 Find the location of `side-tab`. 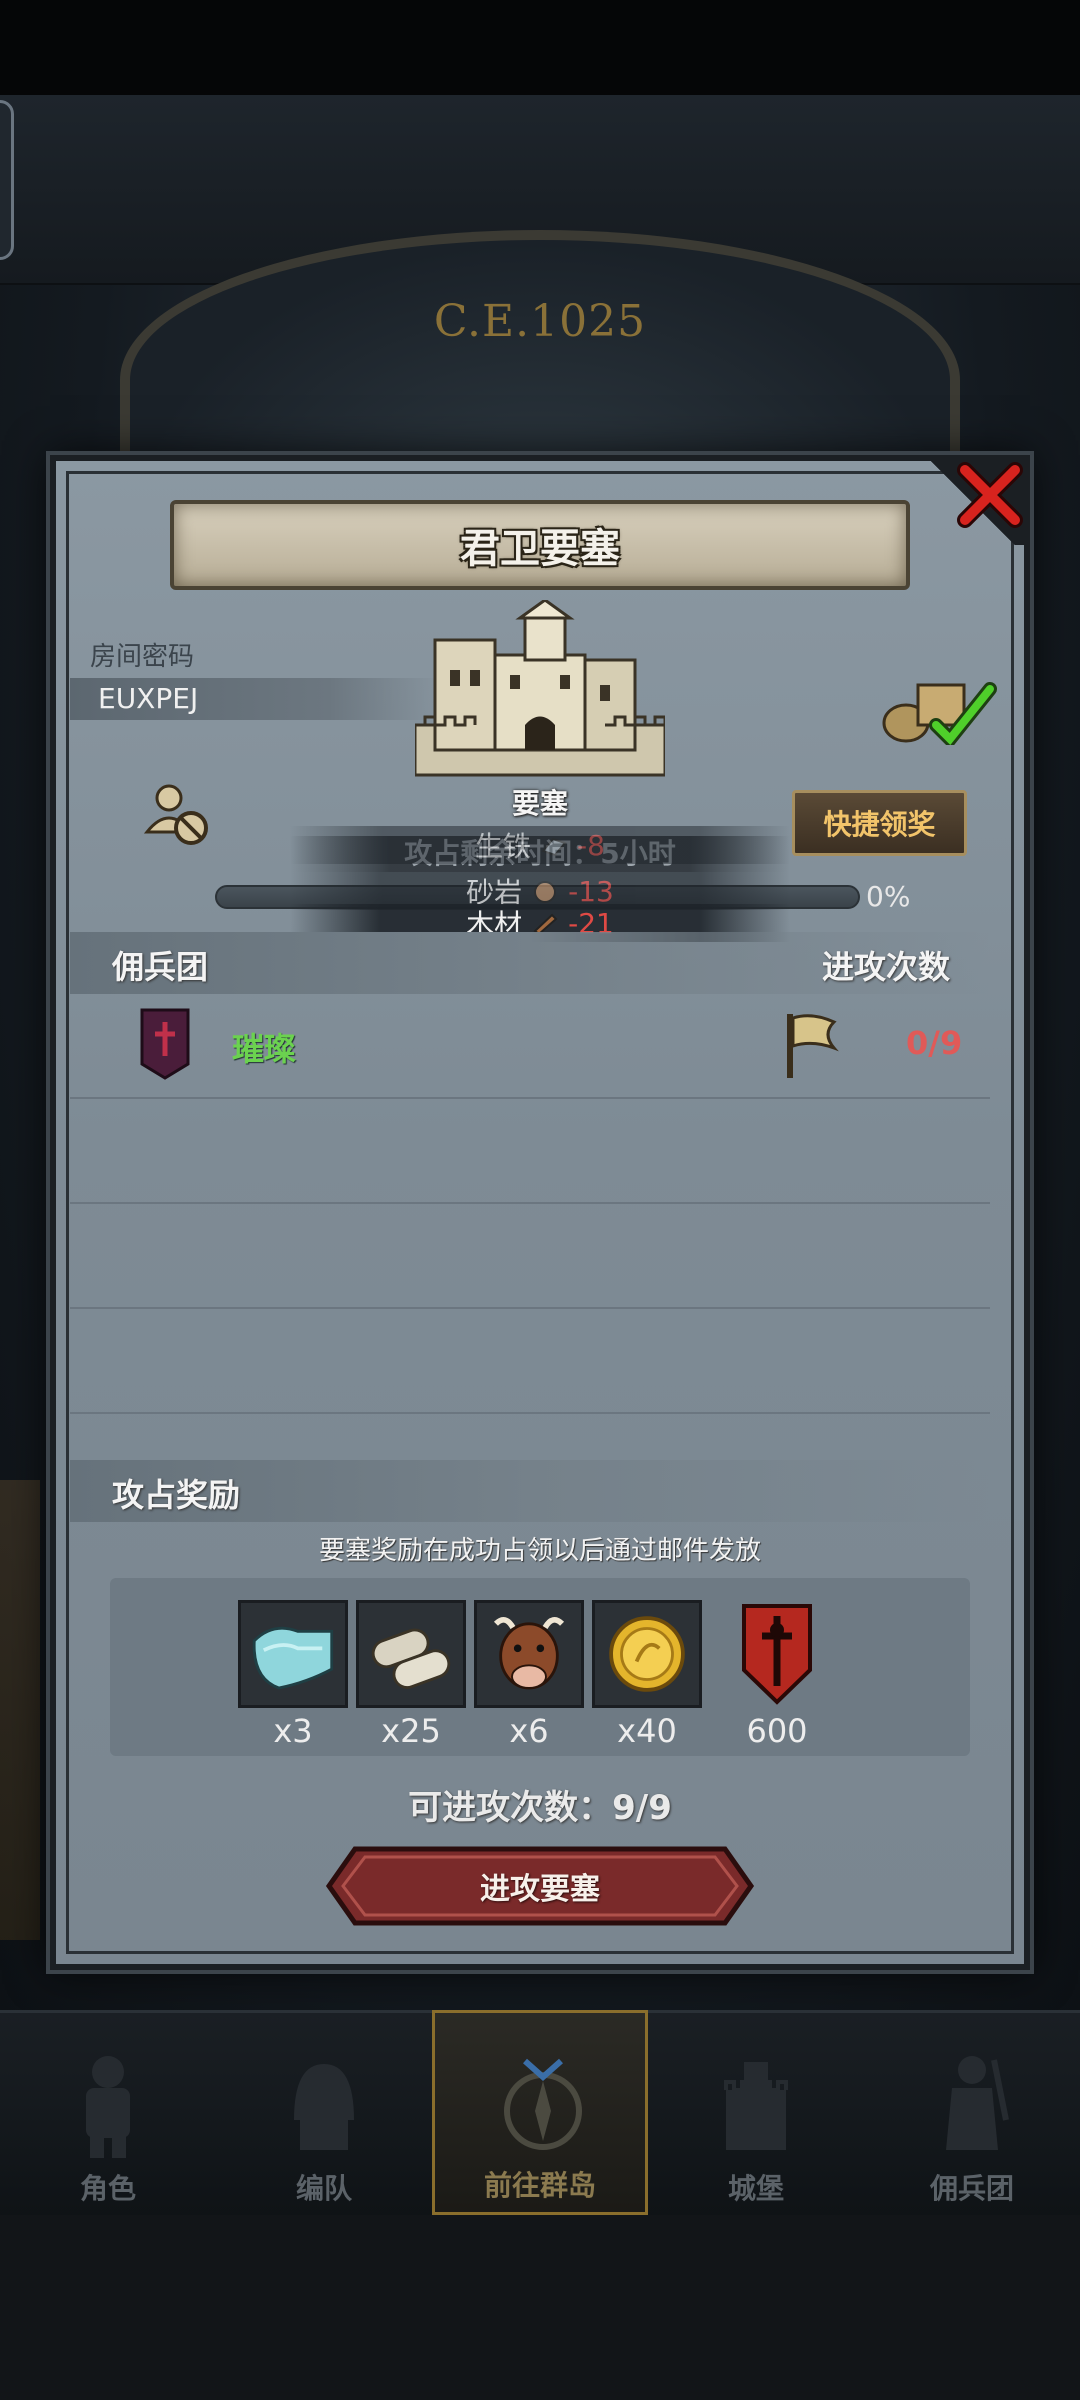

side-tab is located at coordinates (7, 180).